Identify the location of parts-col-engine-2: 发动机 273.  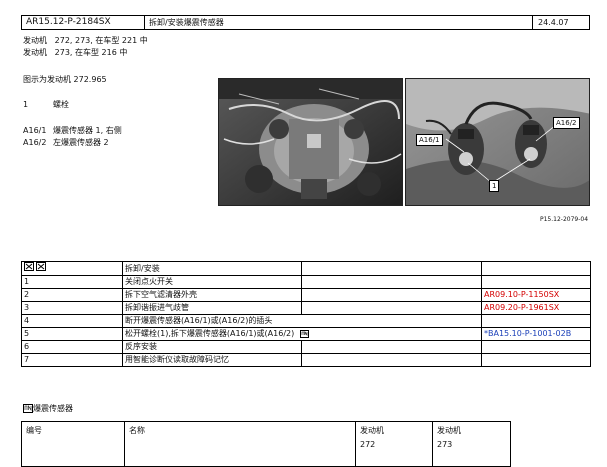
(471, 444).